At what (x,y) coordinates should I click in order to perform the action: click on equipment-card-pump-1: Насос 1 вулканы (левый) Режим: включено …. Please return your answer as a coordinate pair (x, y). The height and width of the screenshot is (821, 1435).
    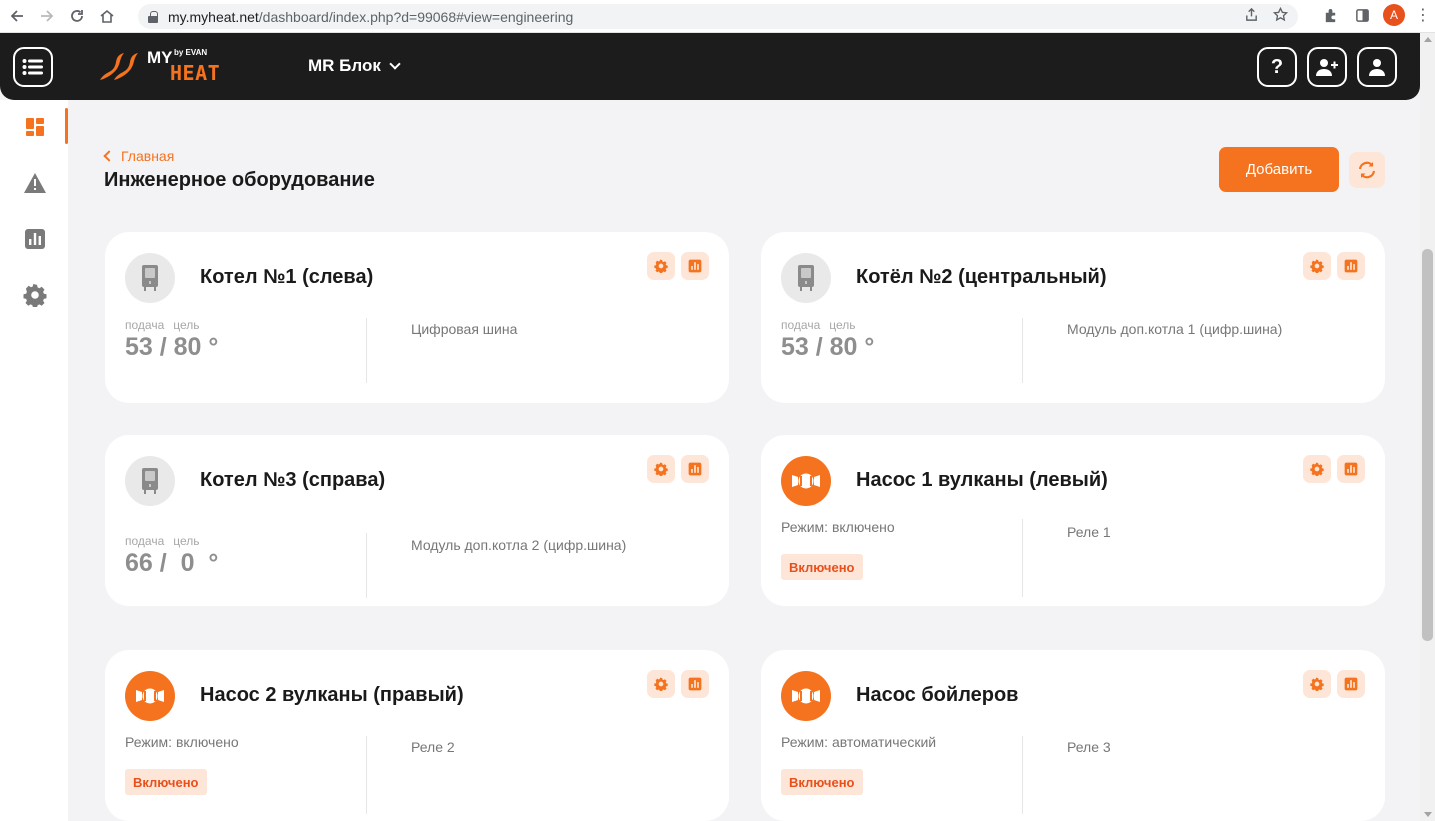
    Looking at the image, I should click on (1073, 520).